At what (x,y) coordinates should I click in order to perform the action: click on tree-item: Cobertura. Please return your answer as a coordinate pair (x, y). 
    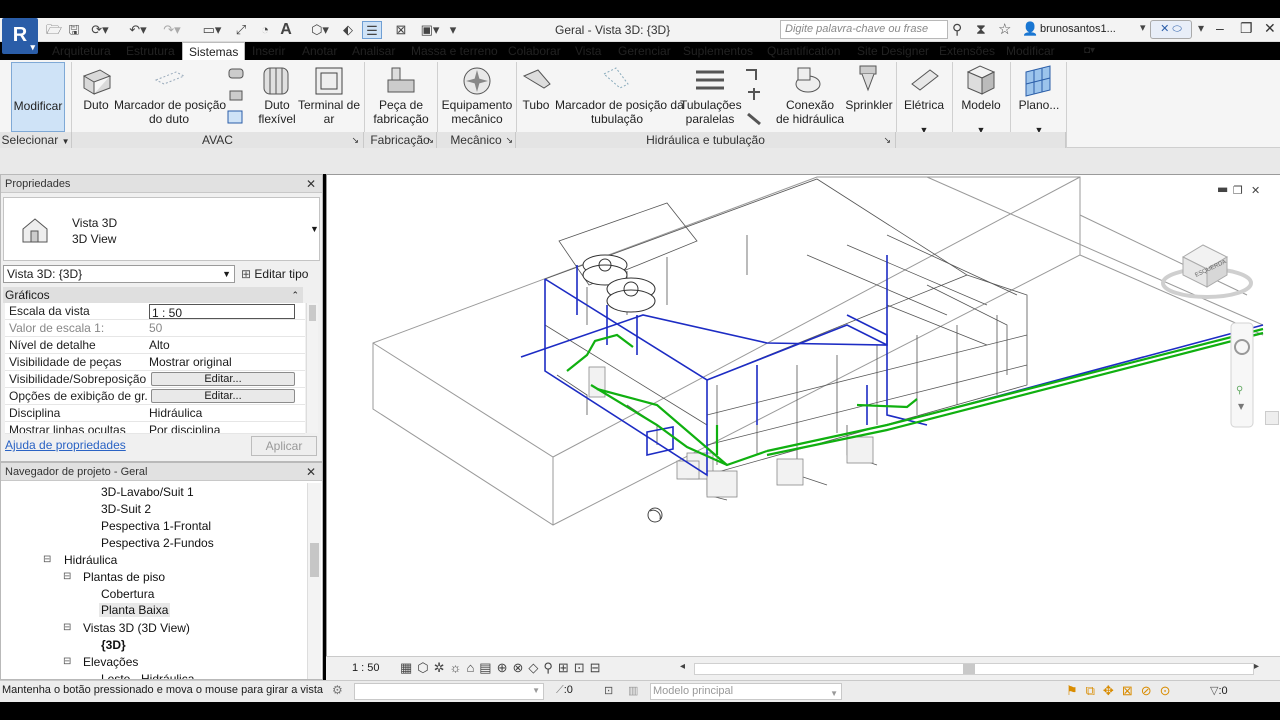
    Looking at the image, I should click on (127, 594).